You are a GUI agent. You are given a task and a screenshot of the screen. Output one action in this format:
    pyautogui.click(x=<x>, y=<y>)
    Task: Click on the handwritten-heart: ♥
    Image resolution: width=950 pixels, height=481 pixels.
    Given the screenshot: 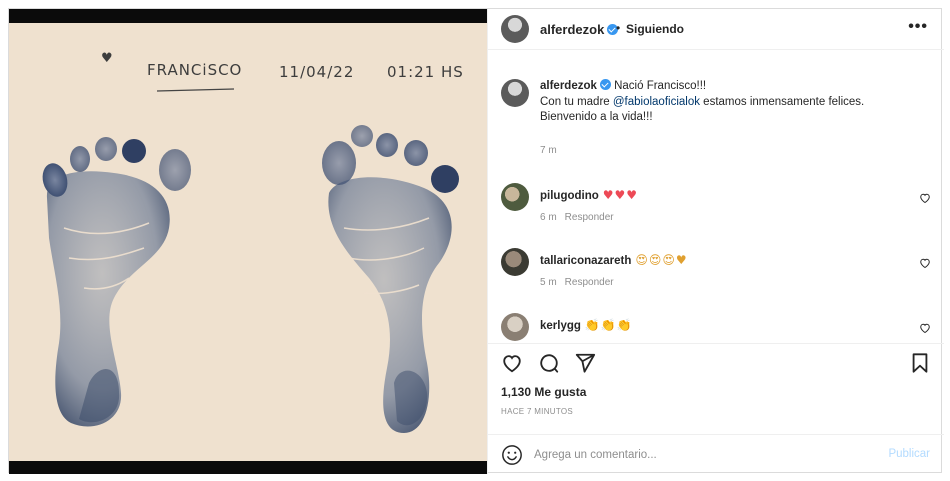 What is the action you would take?
    pyautogui.click(x=107, y=58)
    